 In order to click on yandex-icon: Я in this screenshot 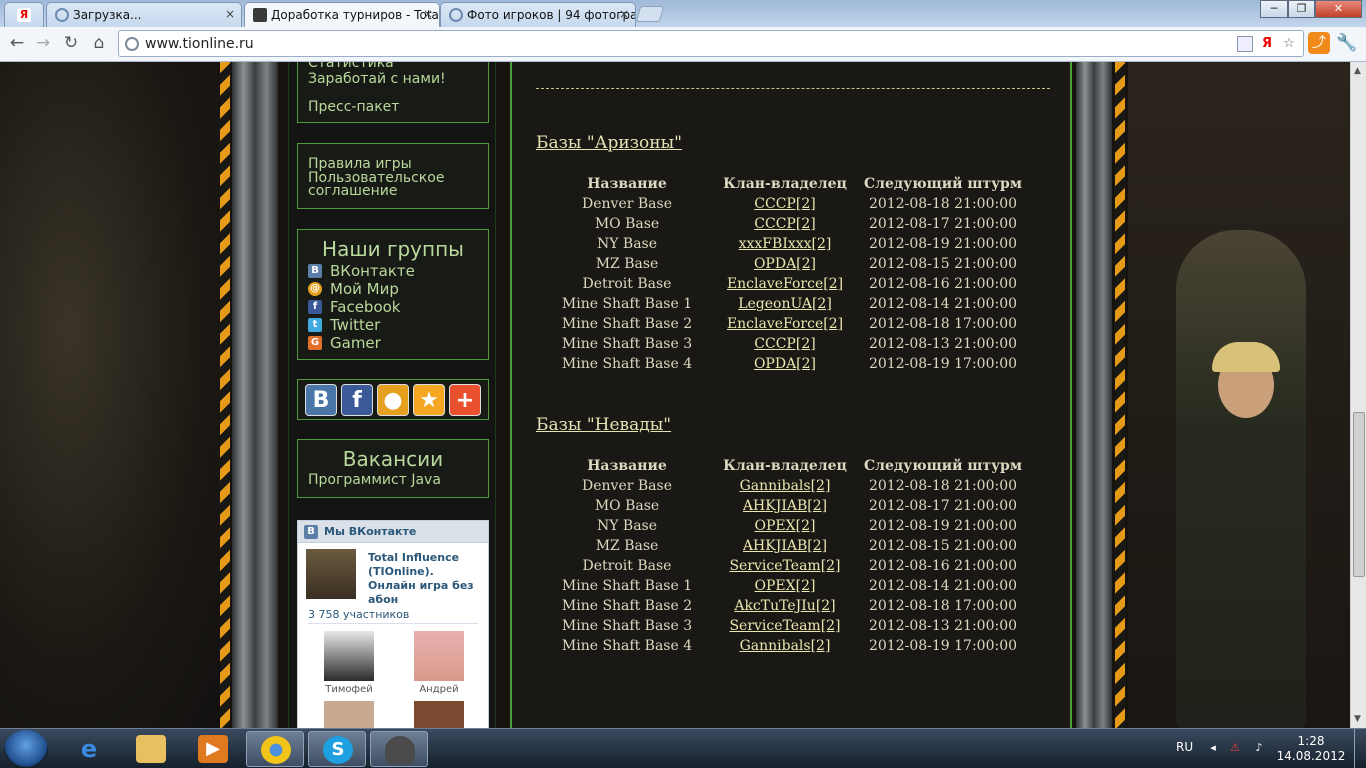, I will do `click(24, 15)`.